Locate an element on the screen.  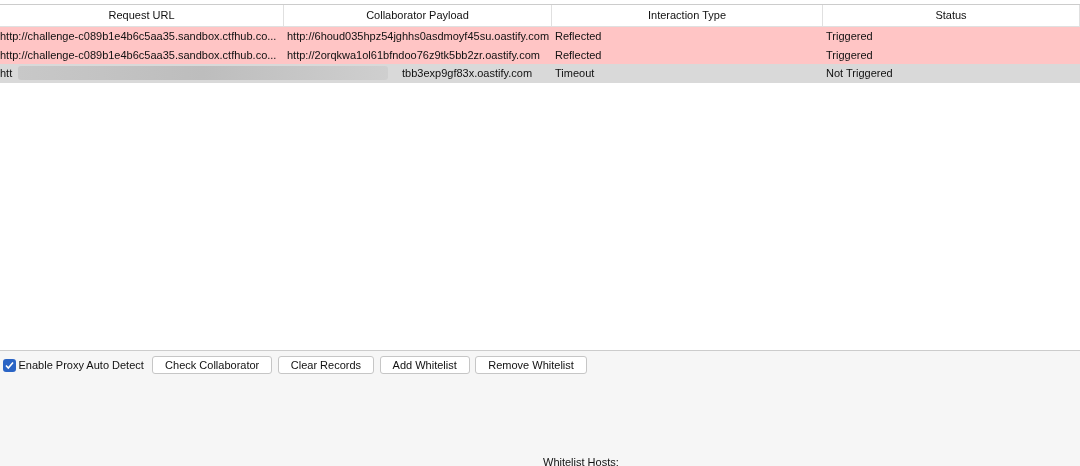
table-cell: http://2orqkwa1ol61bfndoo76z9tk5bb2zr.oastify.com is located at coordinates (413, 54).